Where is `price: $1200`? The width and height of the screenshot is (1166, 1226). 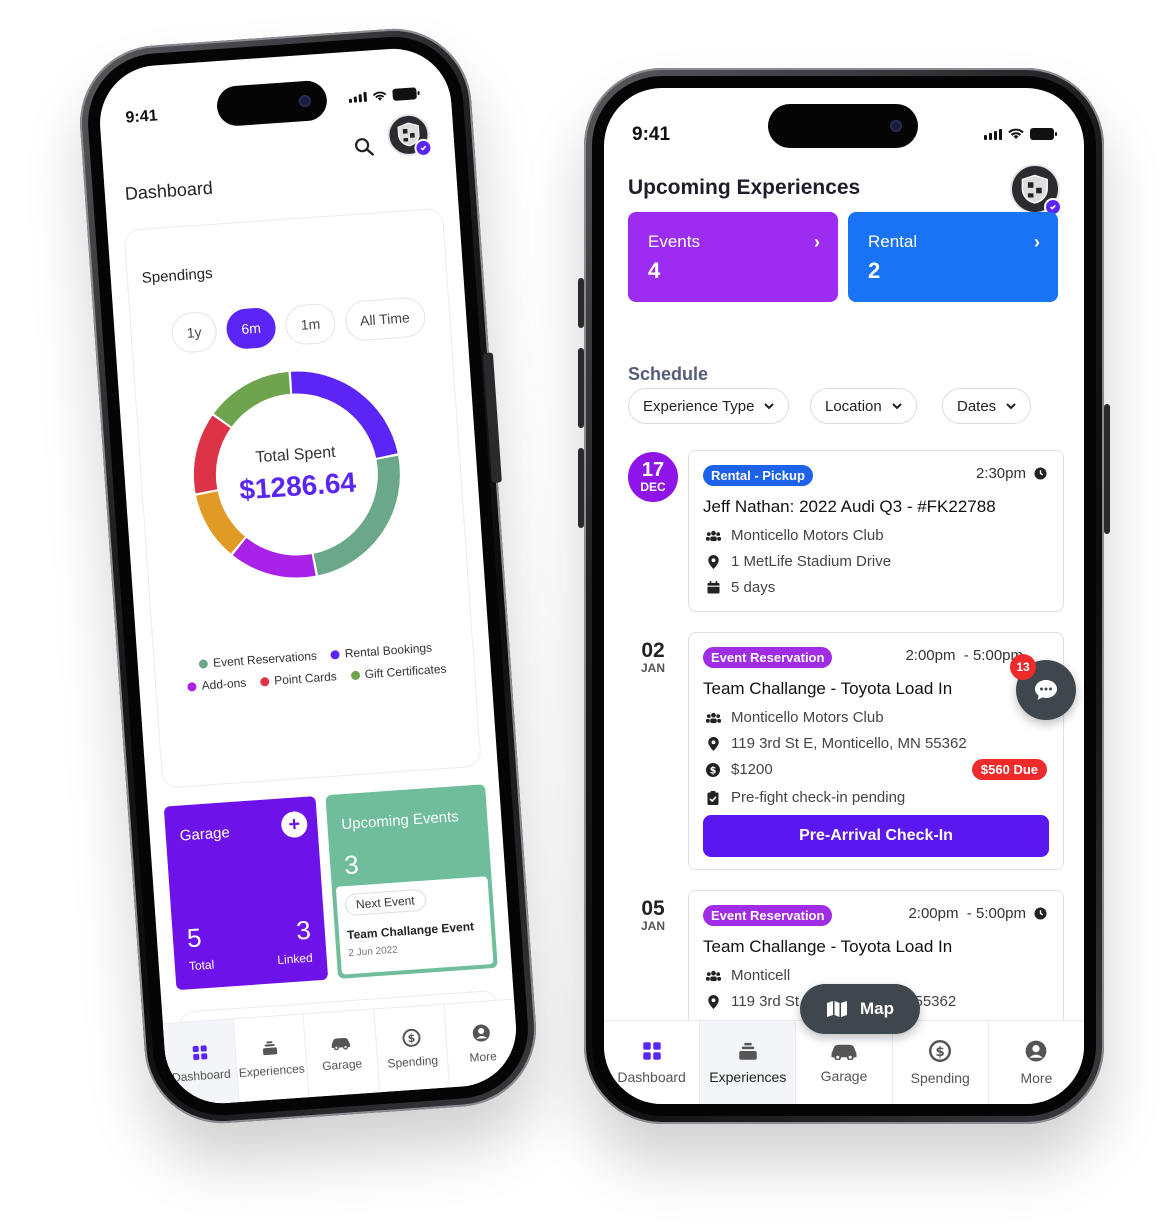
price: $1200 is located at coordinates (752, 769).